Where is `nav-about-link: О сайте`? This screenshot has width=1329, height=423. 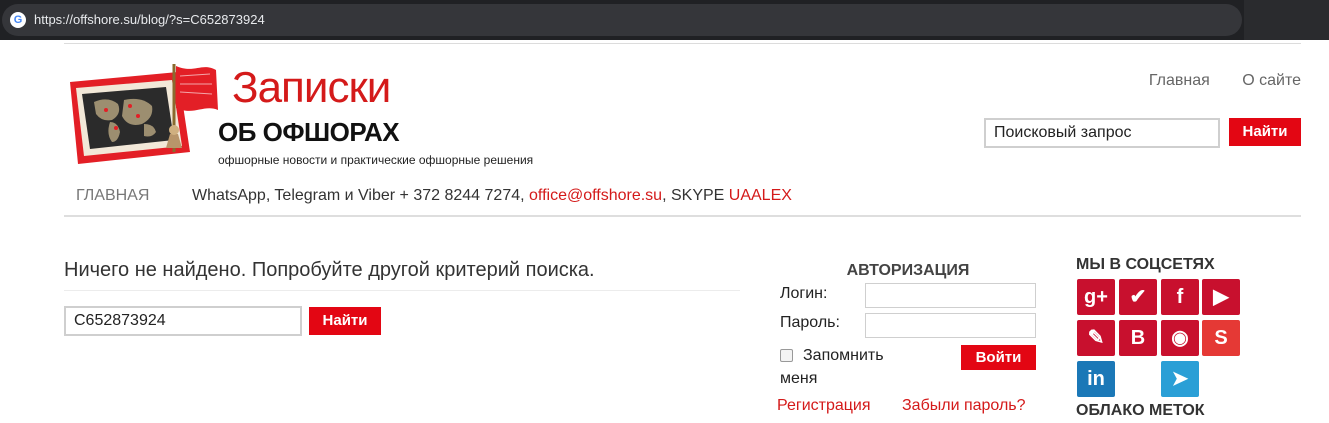
nav-about-link: О сайте is located at coordinates (1271, 80).